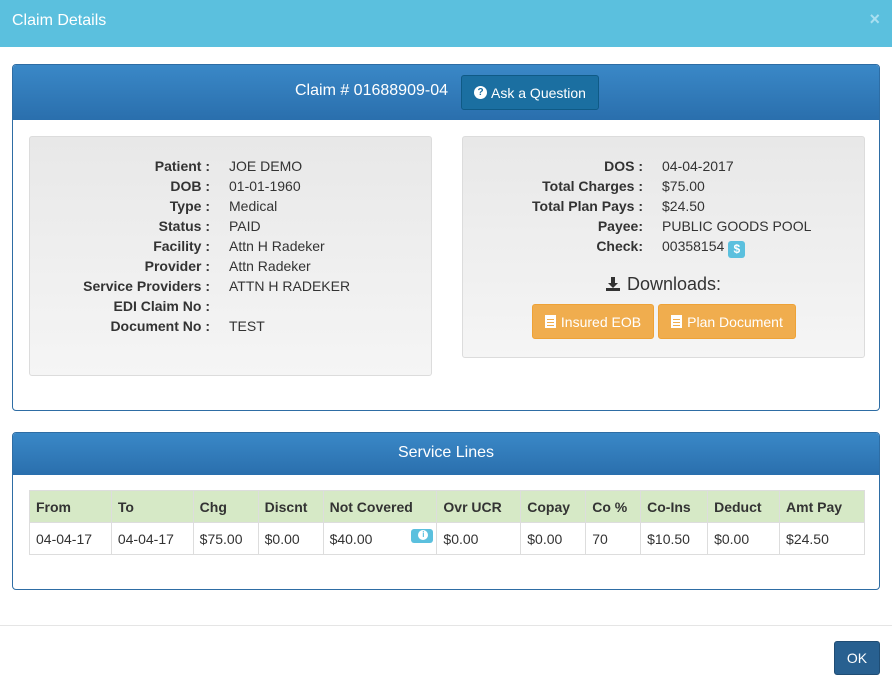  Describe the element at coordinates (613, 506) in the screenshot. I see `column-header: Co %` at that location.